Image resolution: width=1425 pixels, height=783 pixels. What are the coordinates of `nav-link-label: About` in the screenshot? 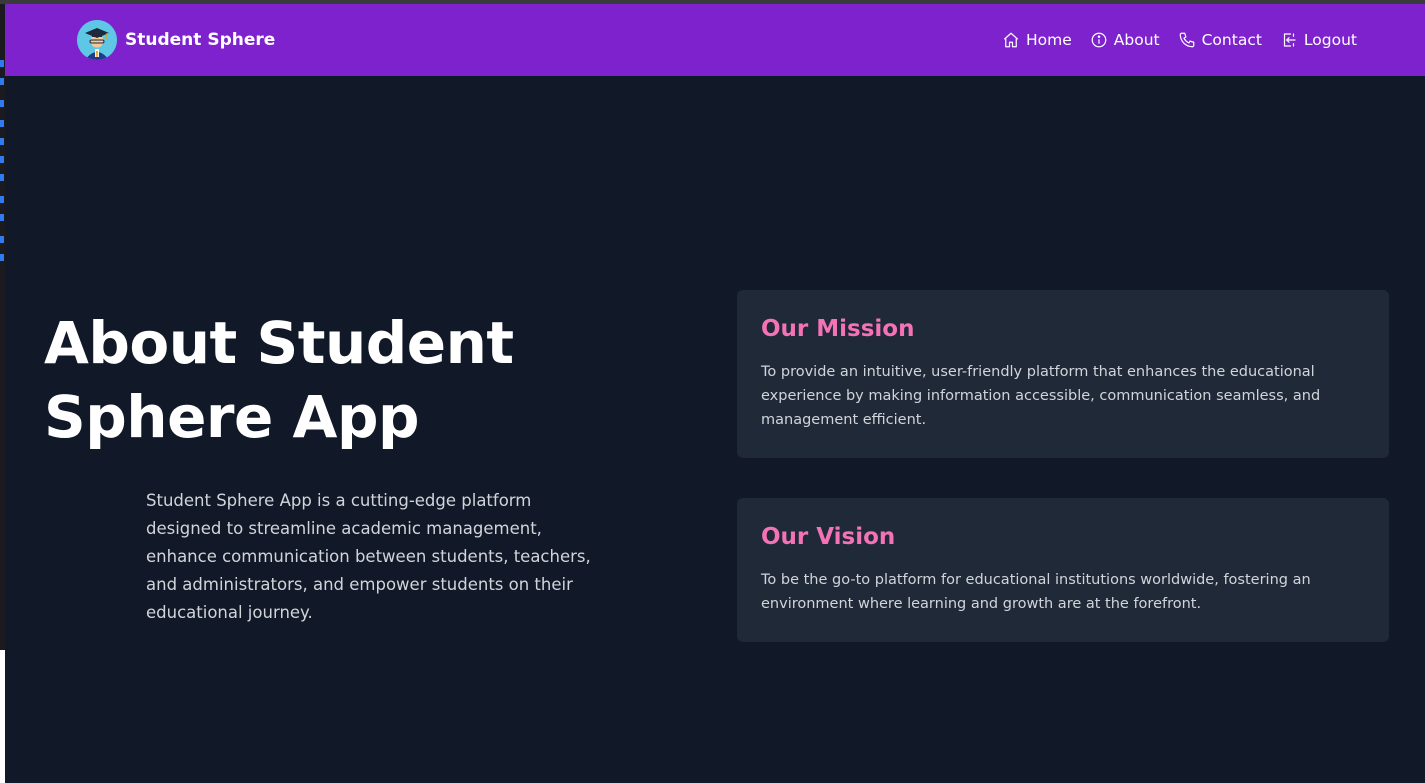 It's located at (1136, 40).